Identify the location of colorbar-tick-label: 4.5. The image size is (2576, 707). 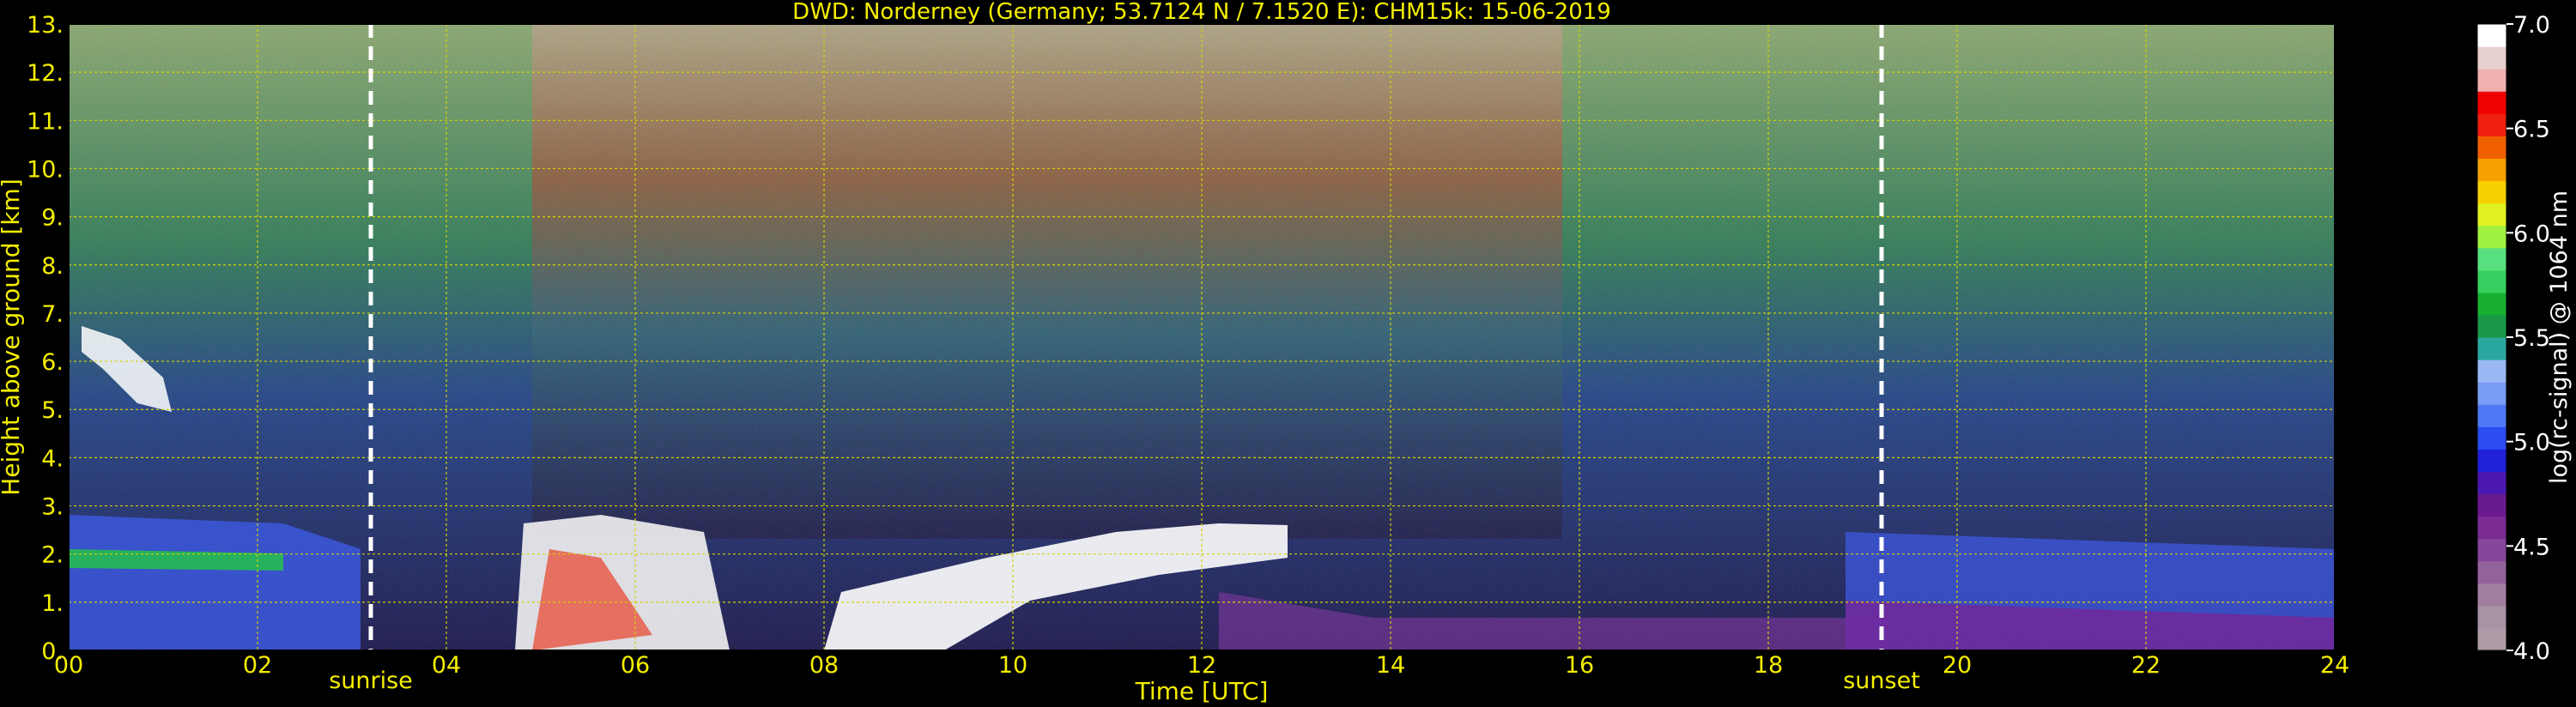
(2531, 547).